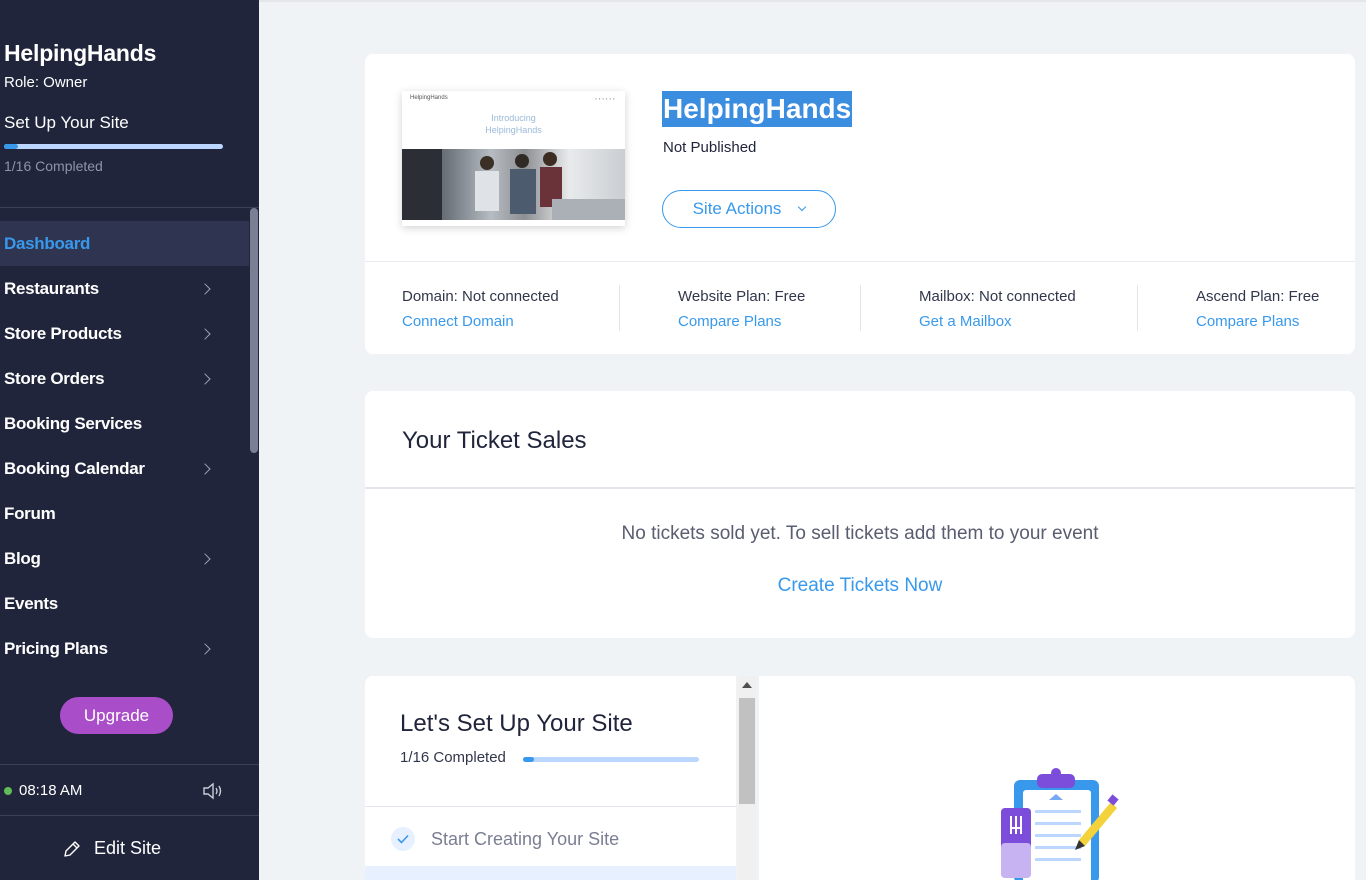  Describe the element at coordinates (8, 790) in the screenshot. I see `online-status-dot` at that location.